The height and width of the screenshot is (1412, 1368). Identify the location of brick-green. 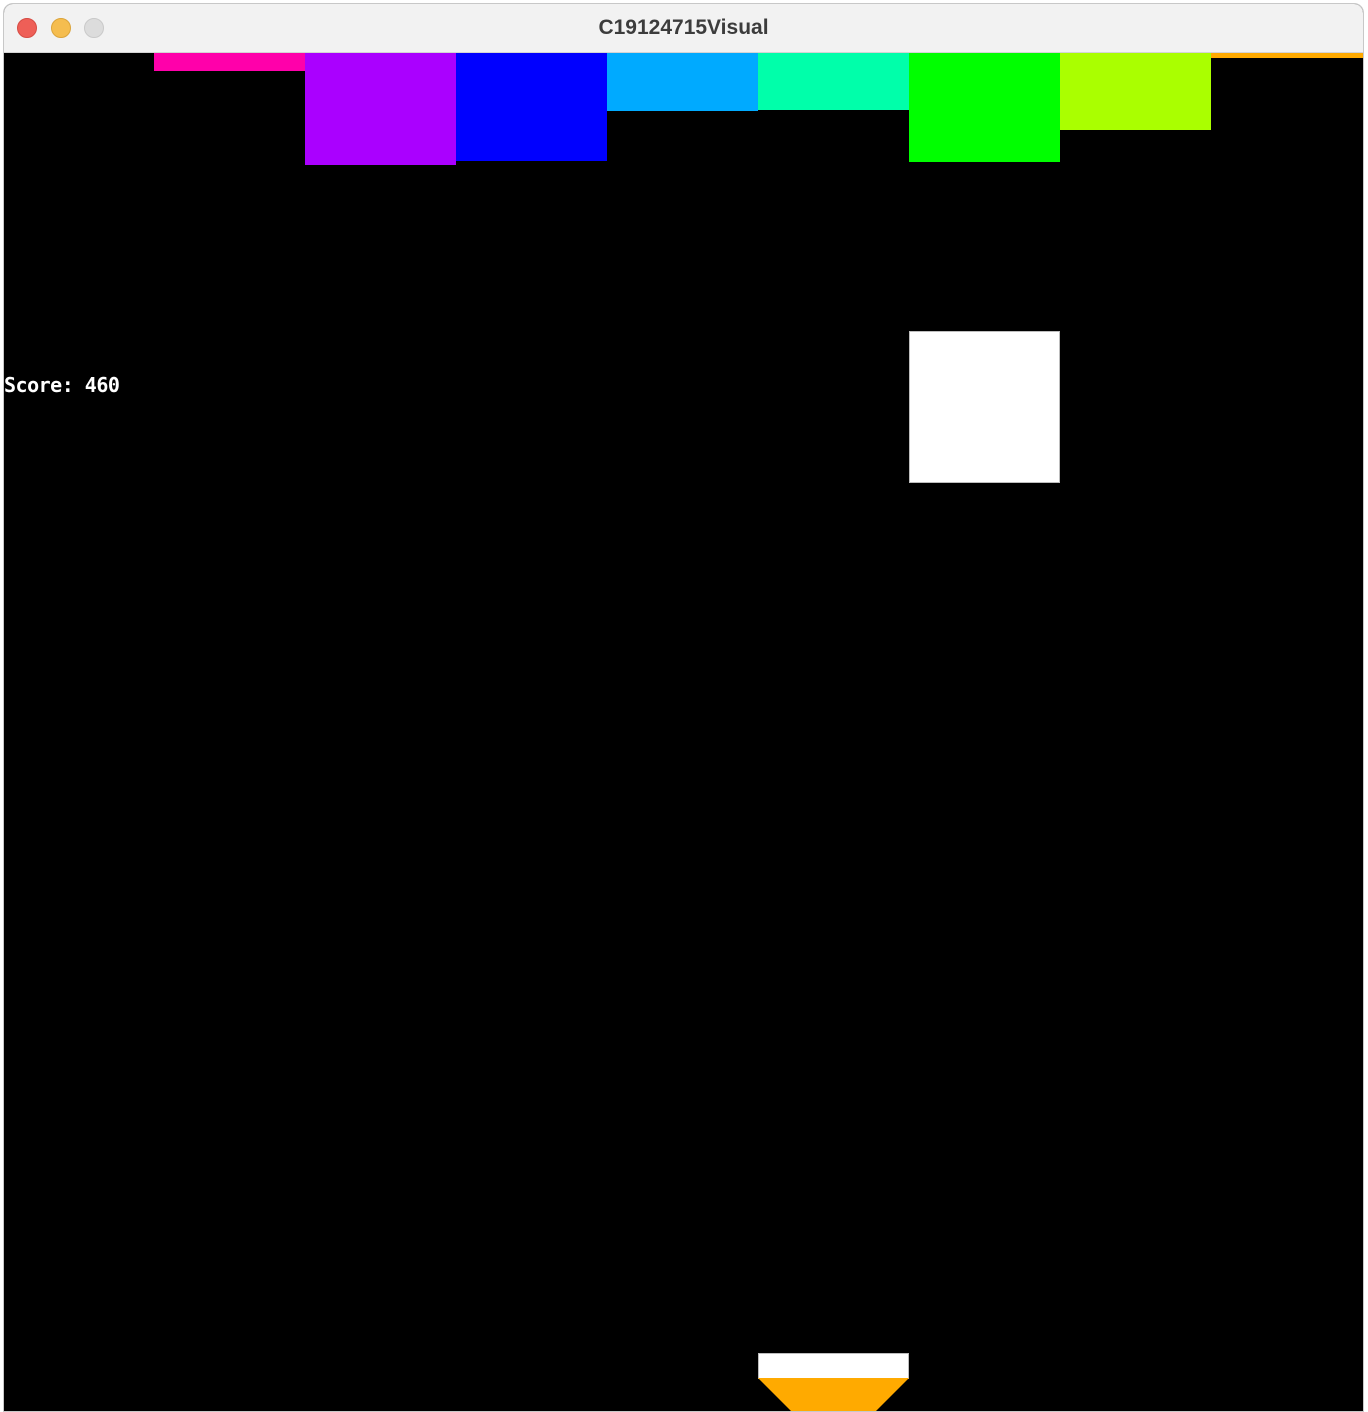
(984, 107).